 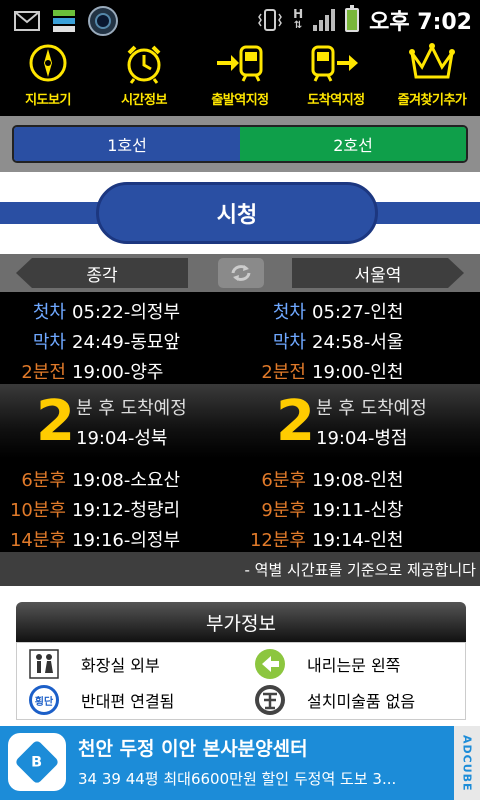 What do you see at coordinates (120, 665) in the screenshot?
I see `info-text: 화장실 외부` at bounding box center [120, 665].